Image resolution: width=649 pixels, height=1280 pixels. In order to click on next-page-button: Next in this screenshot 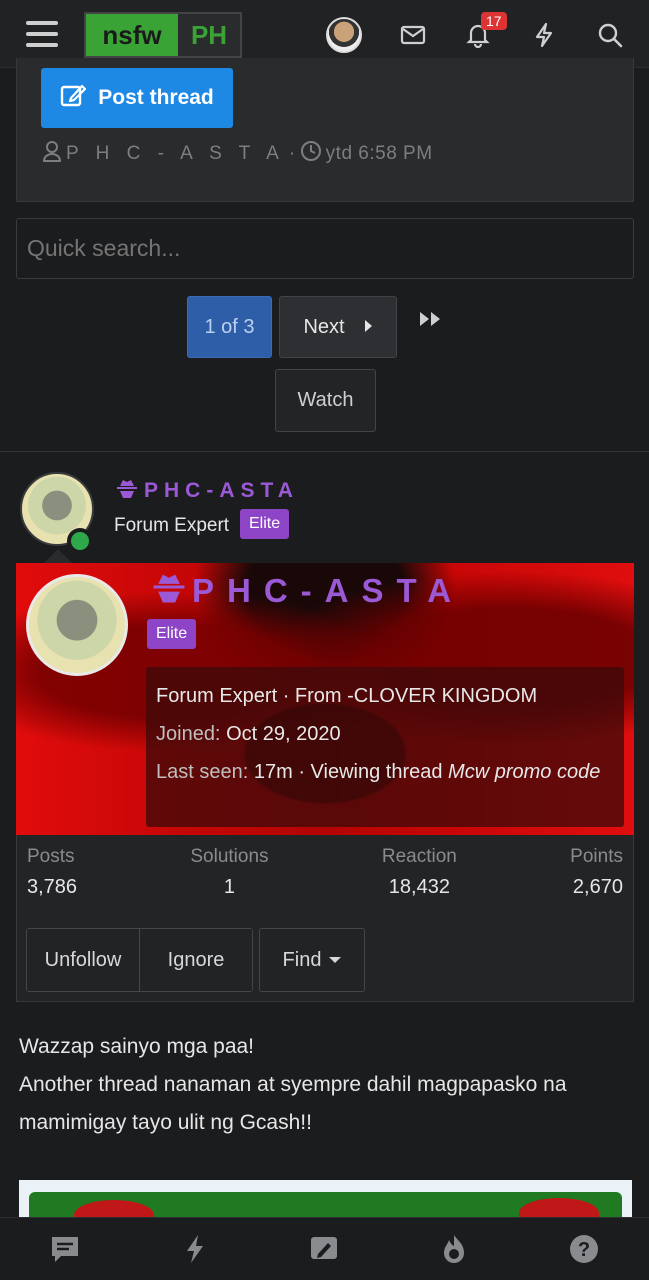, I will do `click(338, 327)`.